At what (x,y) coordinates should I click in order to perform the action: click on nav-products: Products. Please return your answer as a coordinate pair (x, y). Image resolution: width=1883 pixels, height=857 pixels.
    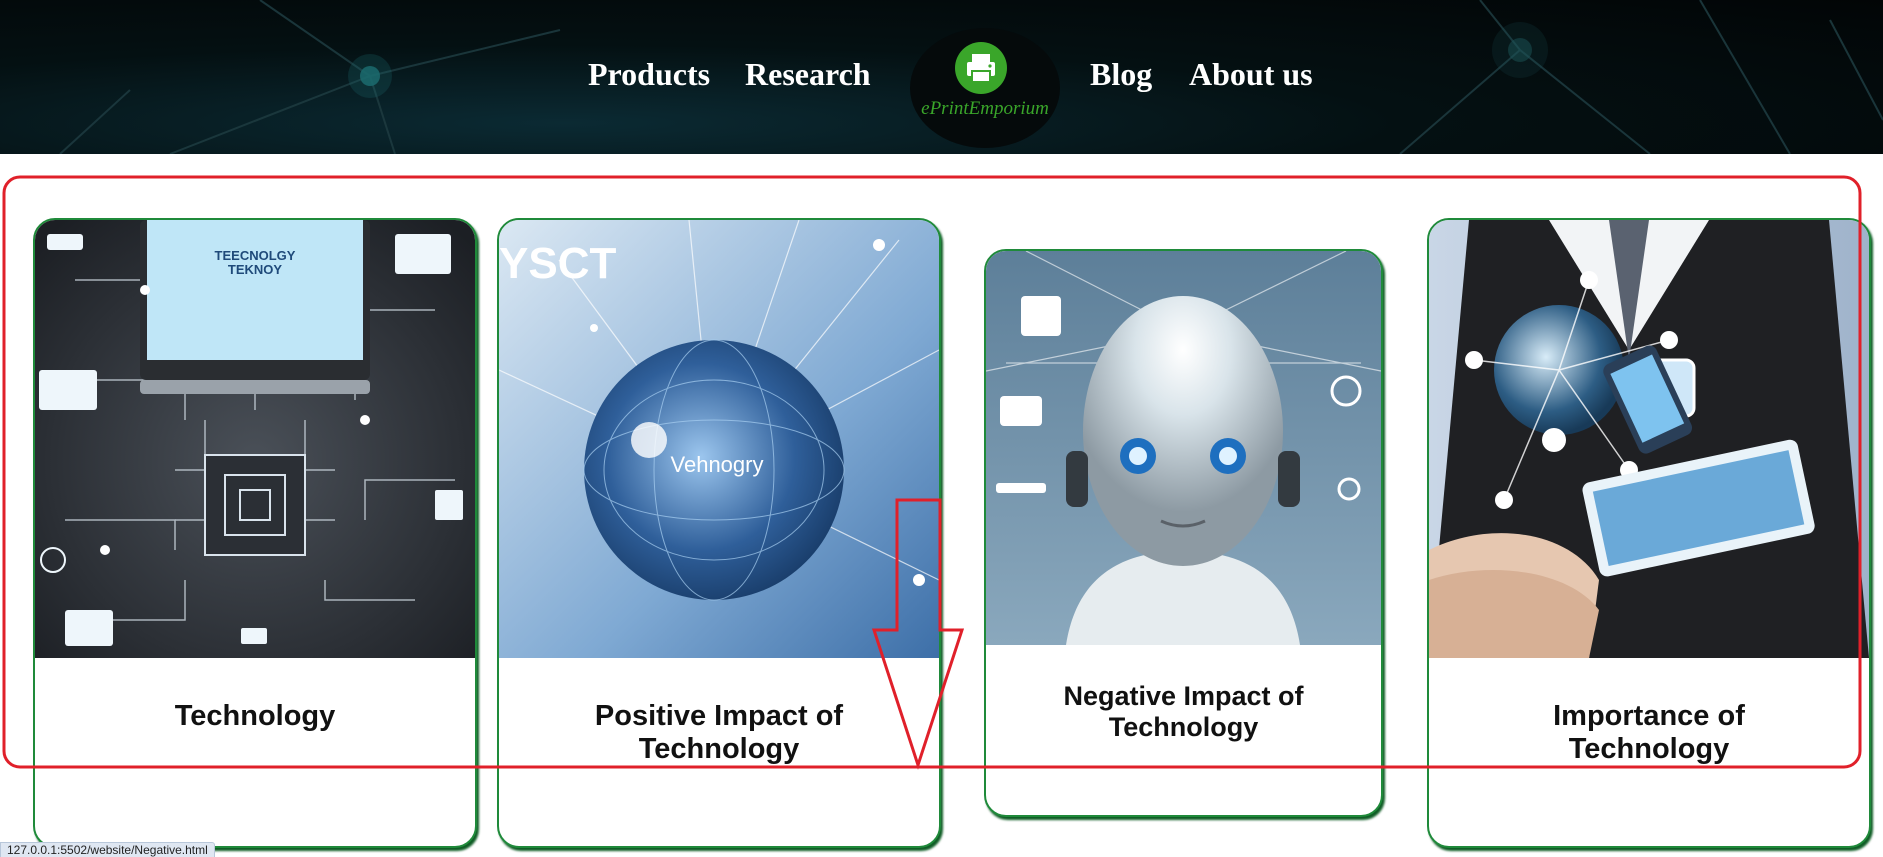
    Looking at the image, I should click on (649, 74).